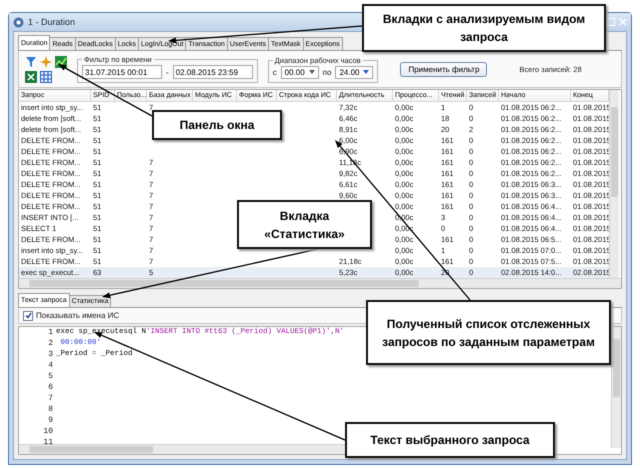 Image resolution: width=640 pixels, height=468 pixels. I want to click on table-icon, so click(46, 76).